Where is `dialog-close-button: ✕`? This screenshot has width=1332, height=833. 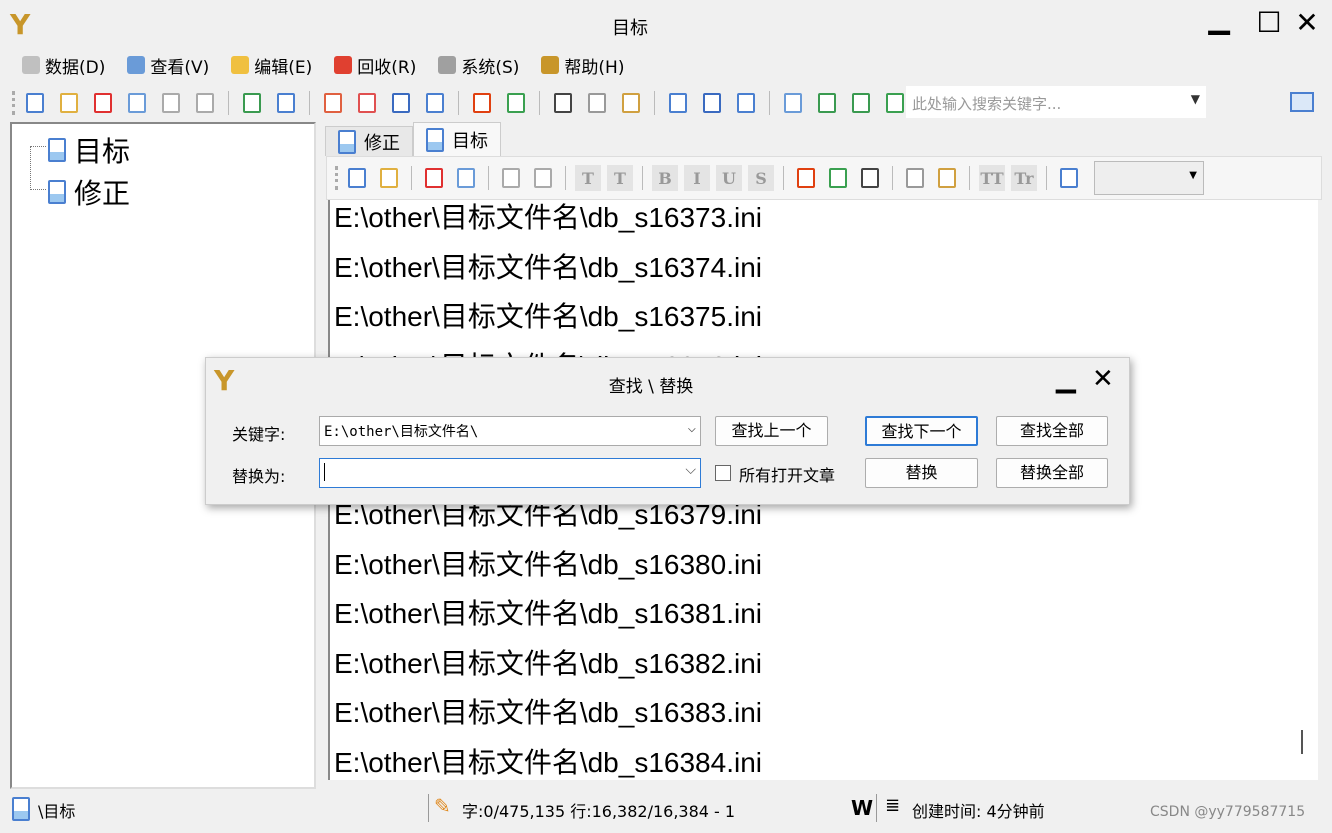 dialog-close-button: ✕ is located at coordinates (1103, 379).